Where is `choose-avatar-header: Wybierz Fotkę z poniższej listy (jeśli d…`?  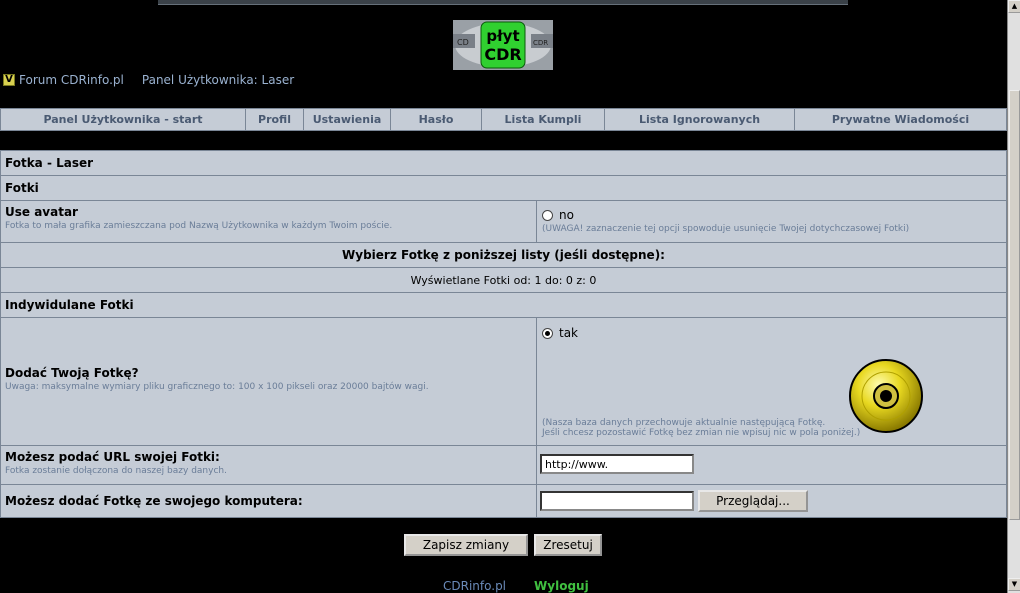
choose-avatar-header: Wybierz Fotkę z poniższej listy (jeśli d… is located at coordinates (503, 255).